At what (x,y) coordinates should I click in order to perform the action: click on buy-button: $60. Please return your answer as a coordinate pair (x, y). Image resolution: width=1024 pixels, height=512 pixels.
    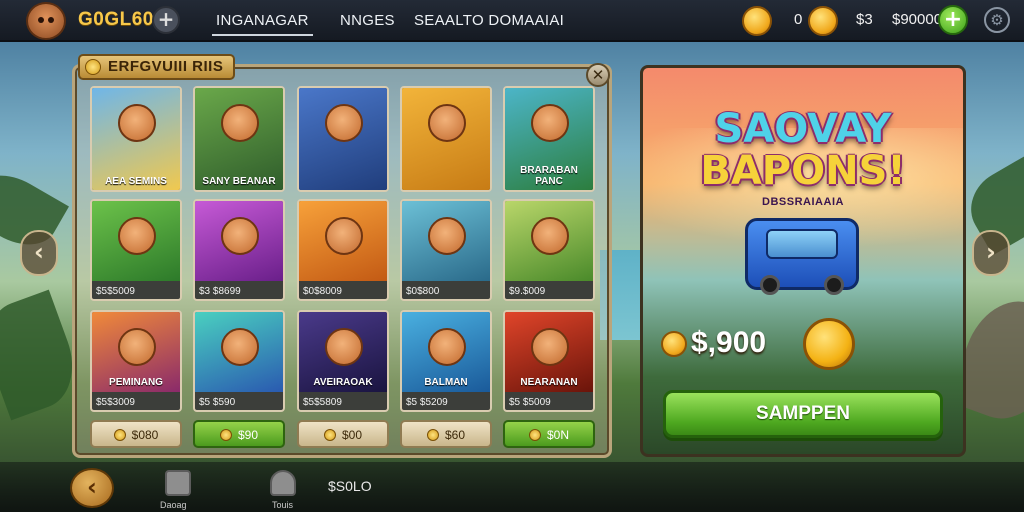
    Looking at the image, I should click on (446, 434).